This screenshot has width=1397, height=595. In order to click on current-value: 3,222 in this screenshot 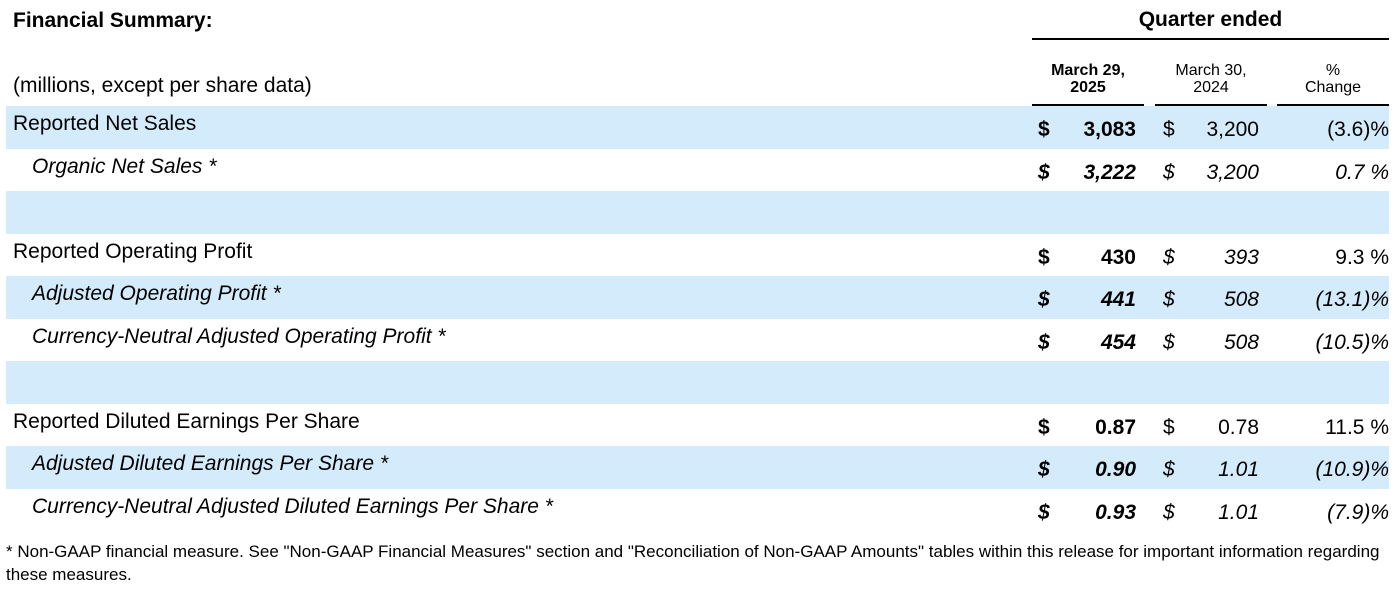, I will do `click(1109, 172)`.